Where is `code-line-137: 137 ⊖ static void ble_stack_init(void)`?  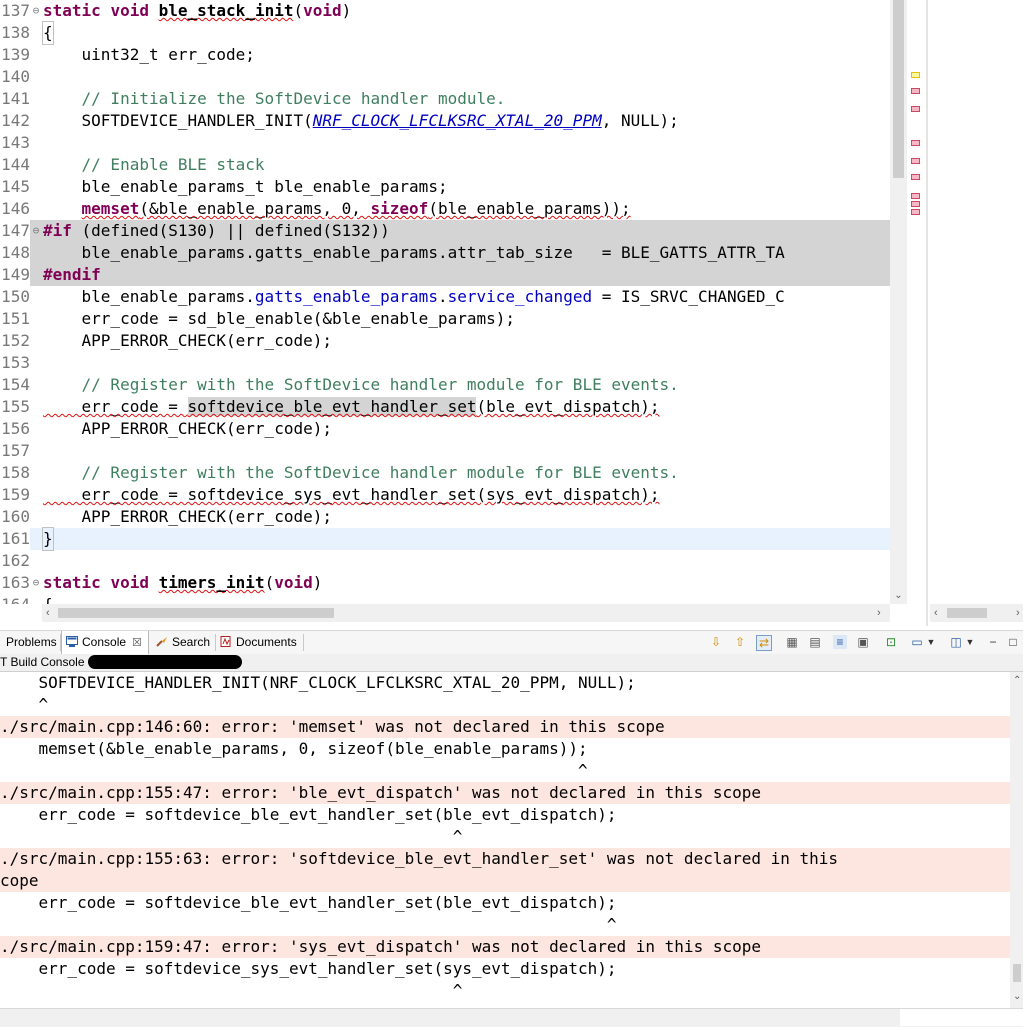 code-line-137: 137 ⊖ static void ble_stack_init(void) is located at coordinates (446, 11).